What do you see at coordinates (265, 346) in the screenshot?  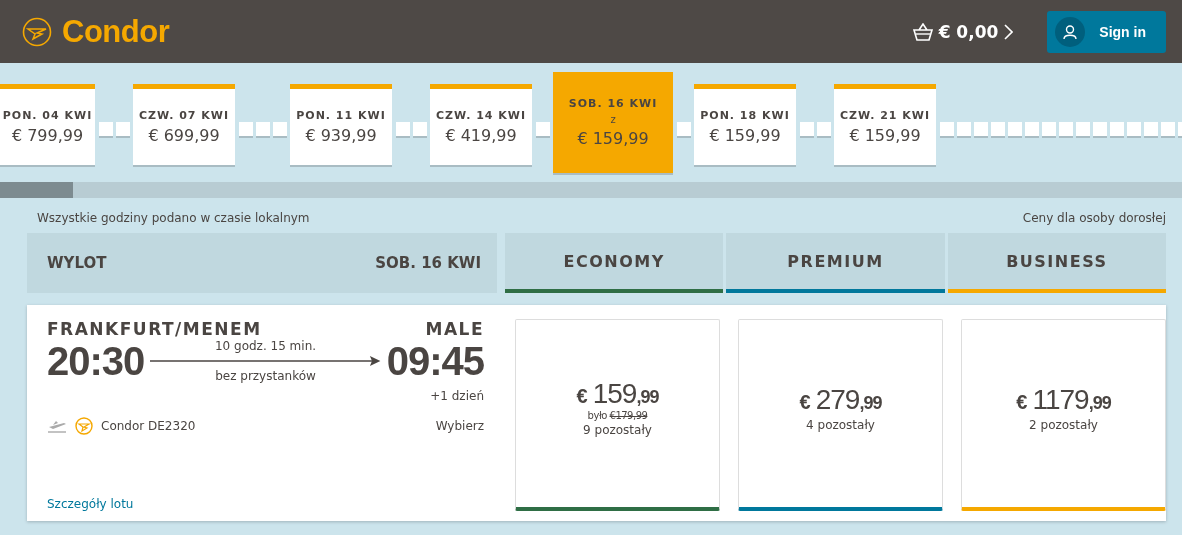 I see `duration: 10 godz. 15 min.` at bounding box center [265, 346].